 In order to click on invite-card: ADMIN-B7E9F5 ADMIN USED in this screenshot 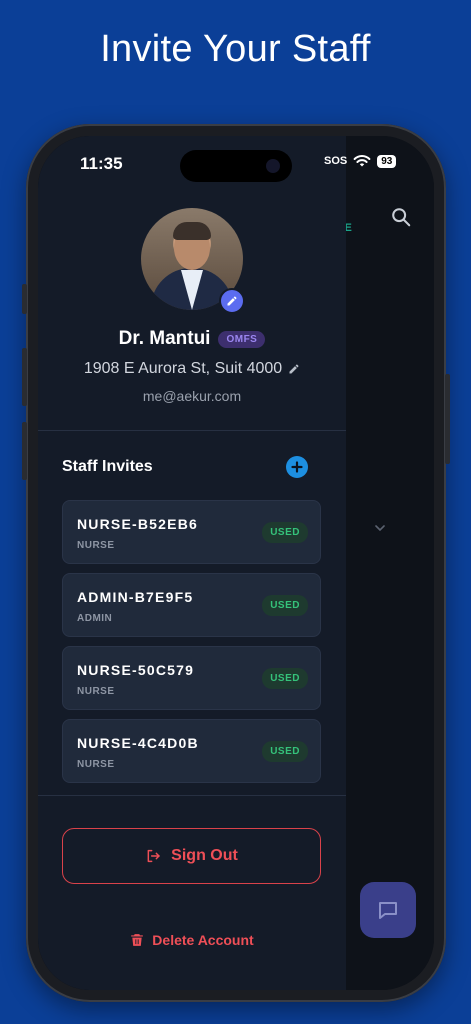, I will do `click(191, 605)`.